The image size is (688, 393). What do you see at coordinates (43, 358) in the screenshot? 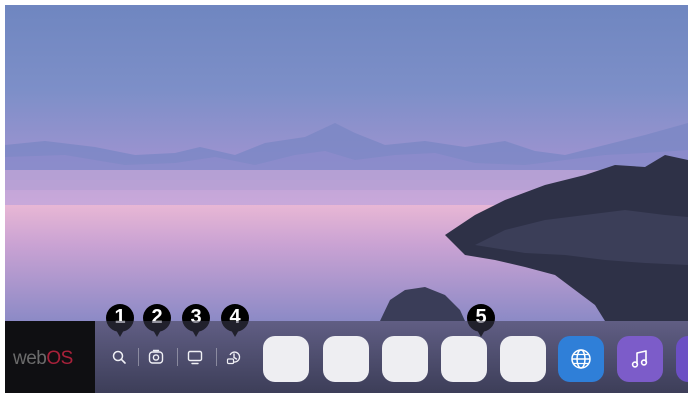
I see `webos-logo: webOS` at bounding box center [43, 358].